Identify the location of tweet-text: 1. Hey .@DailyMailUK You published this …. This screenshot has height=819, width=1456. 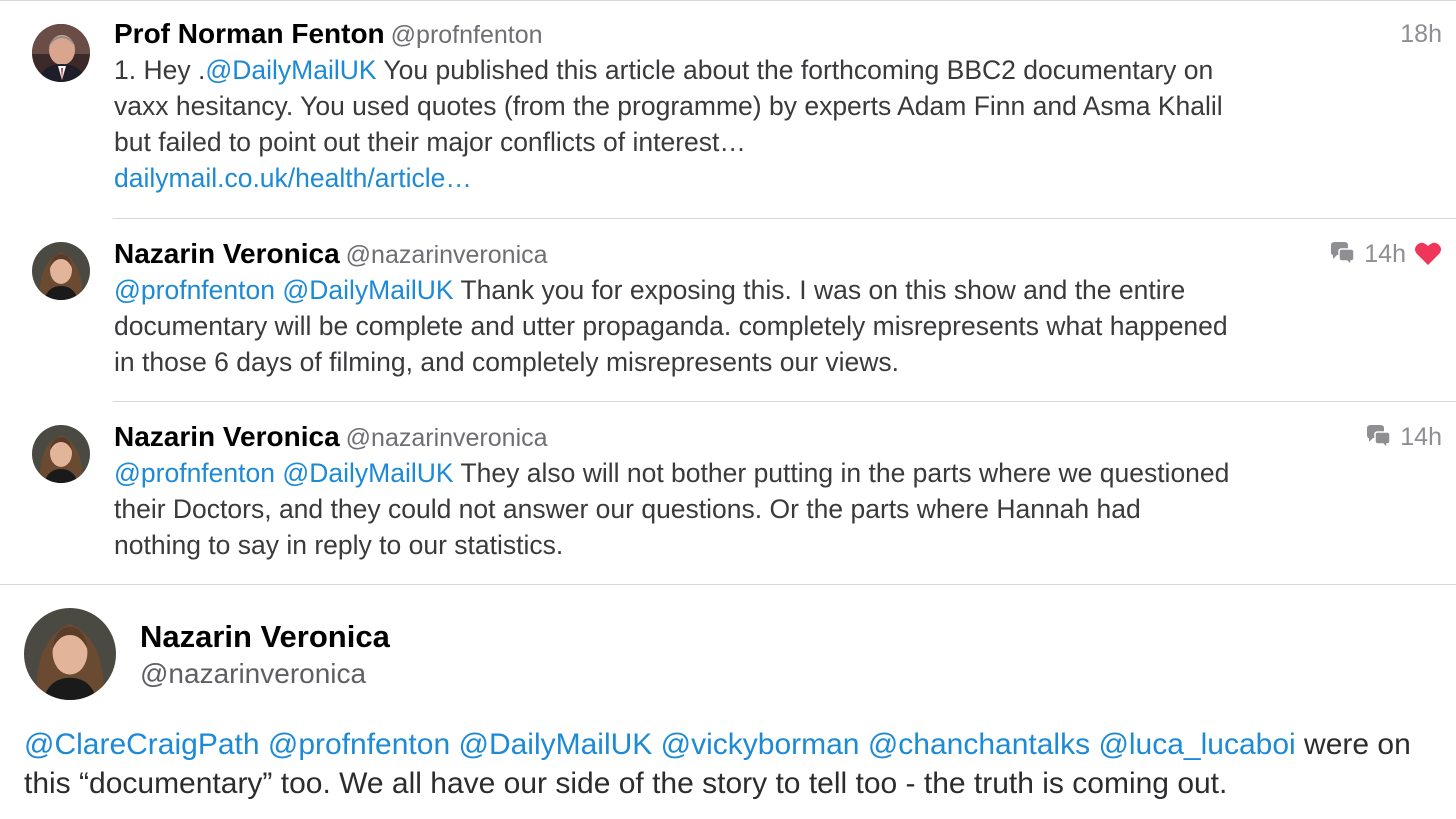
(674, 124).